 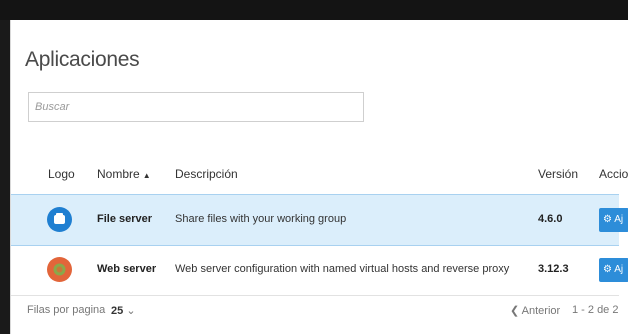 I want to click on app-name: File server, so click(x=124, y=219).